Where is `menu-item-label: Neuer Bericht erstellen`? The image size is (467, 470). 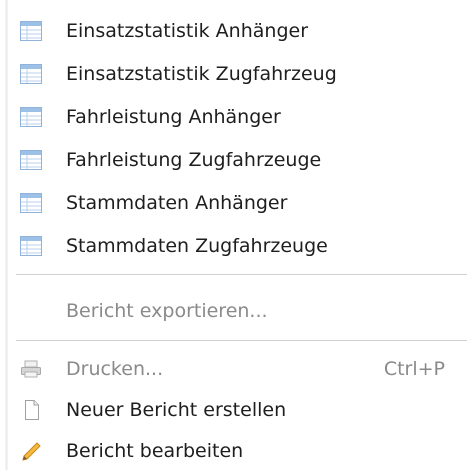 menu-item-label: Neuer Bericht erstellen is located at coordinates (176, 410).